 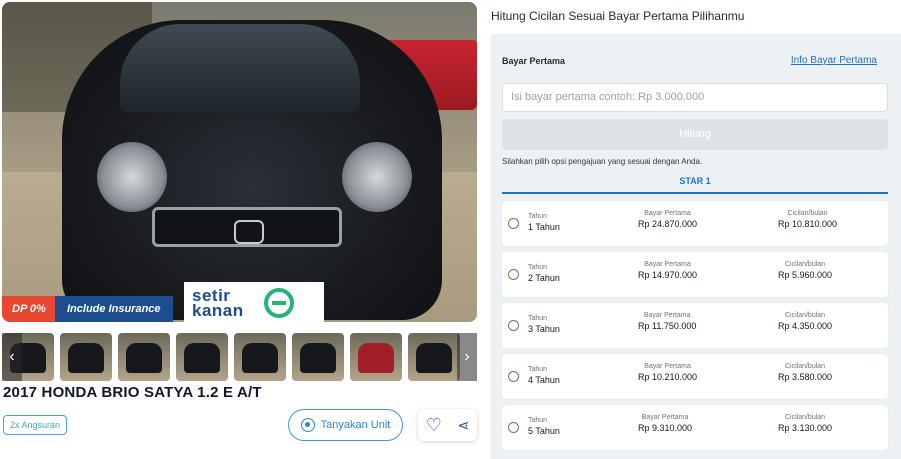 I want to click on ask-unit-label: Tanyakan Unit, so click(x=355, y=425).